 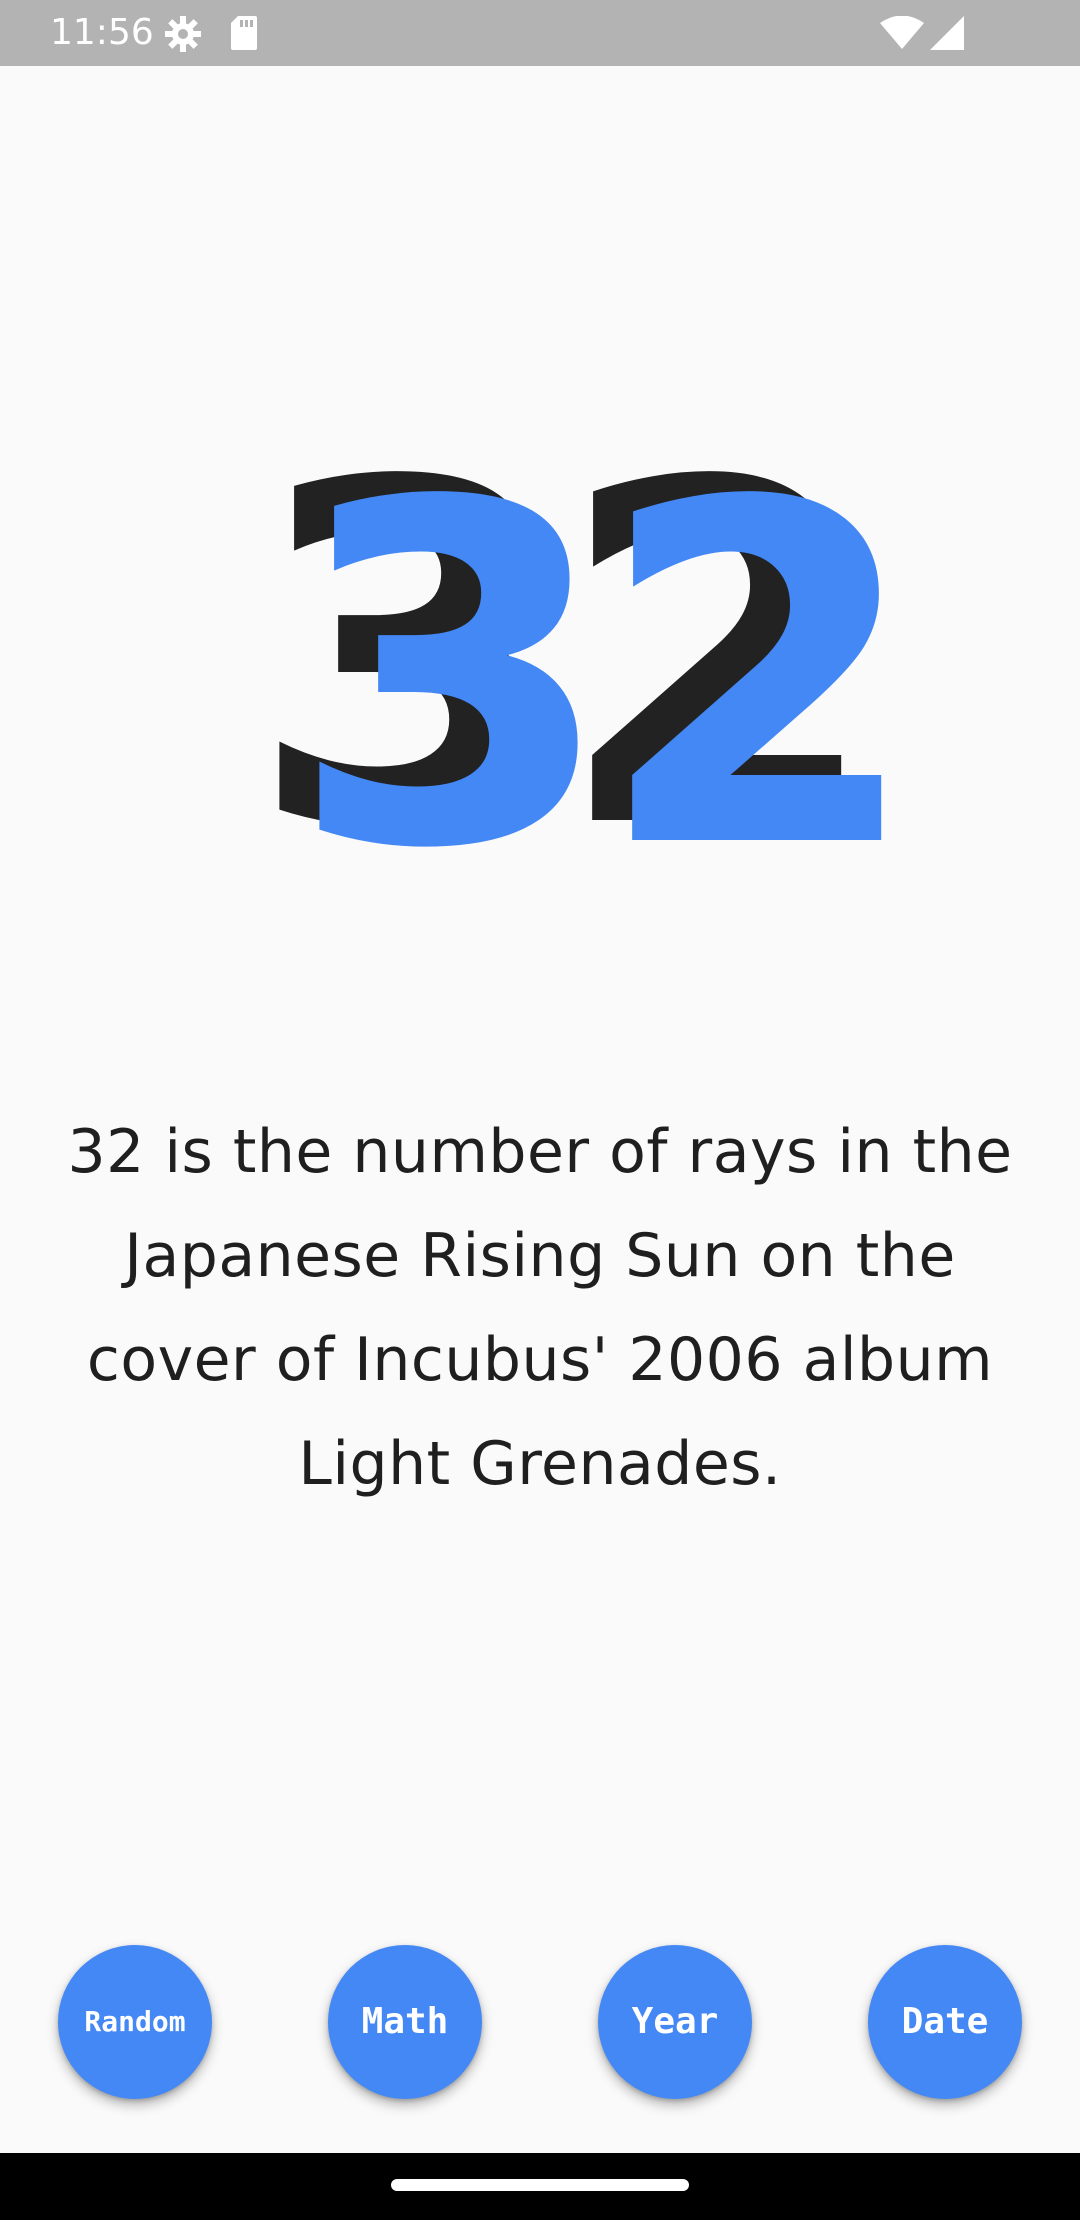 What do you see at coordinates (102, 32) in the screenshot?
I see `status-time: 11:56` at bounding box center [102, 32].